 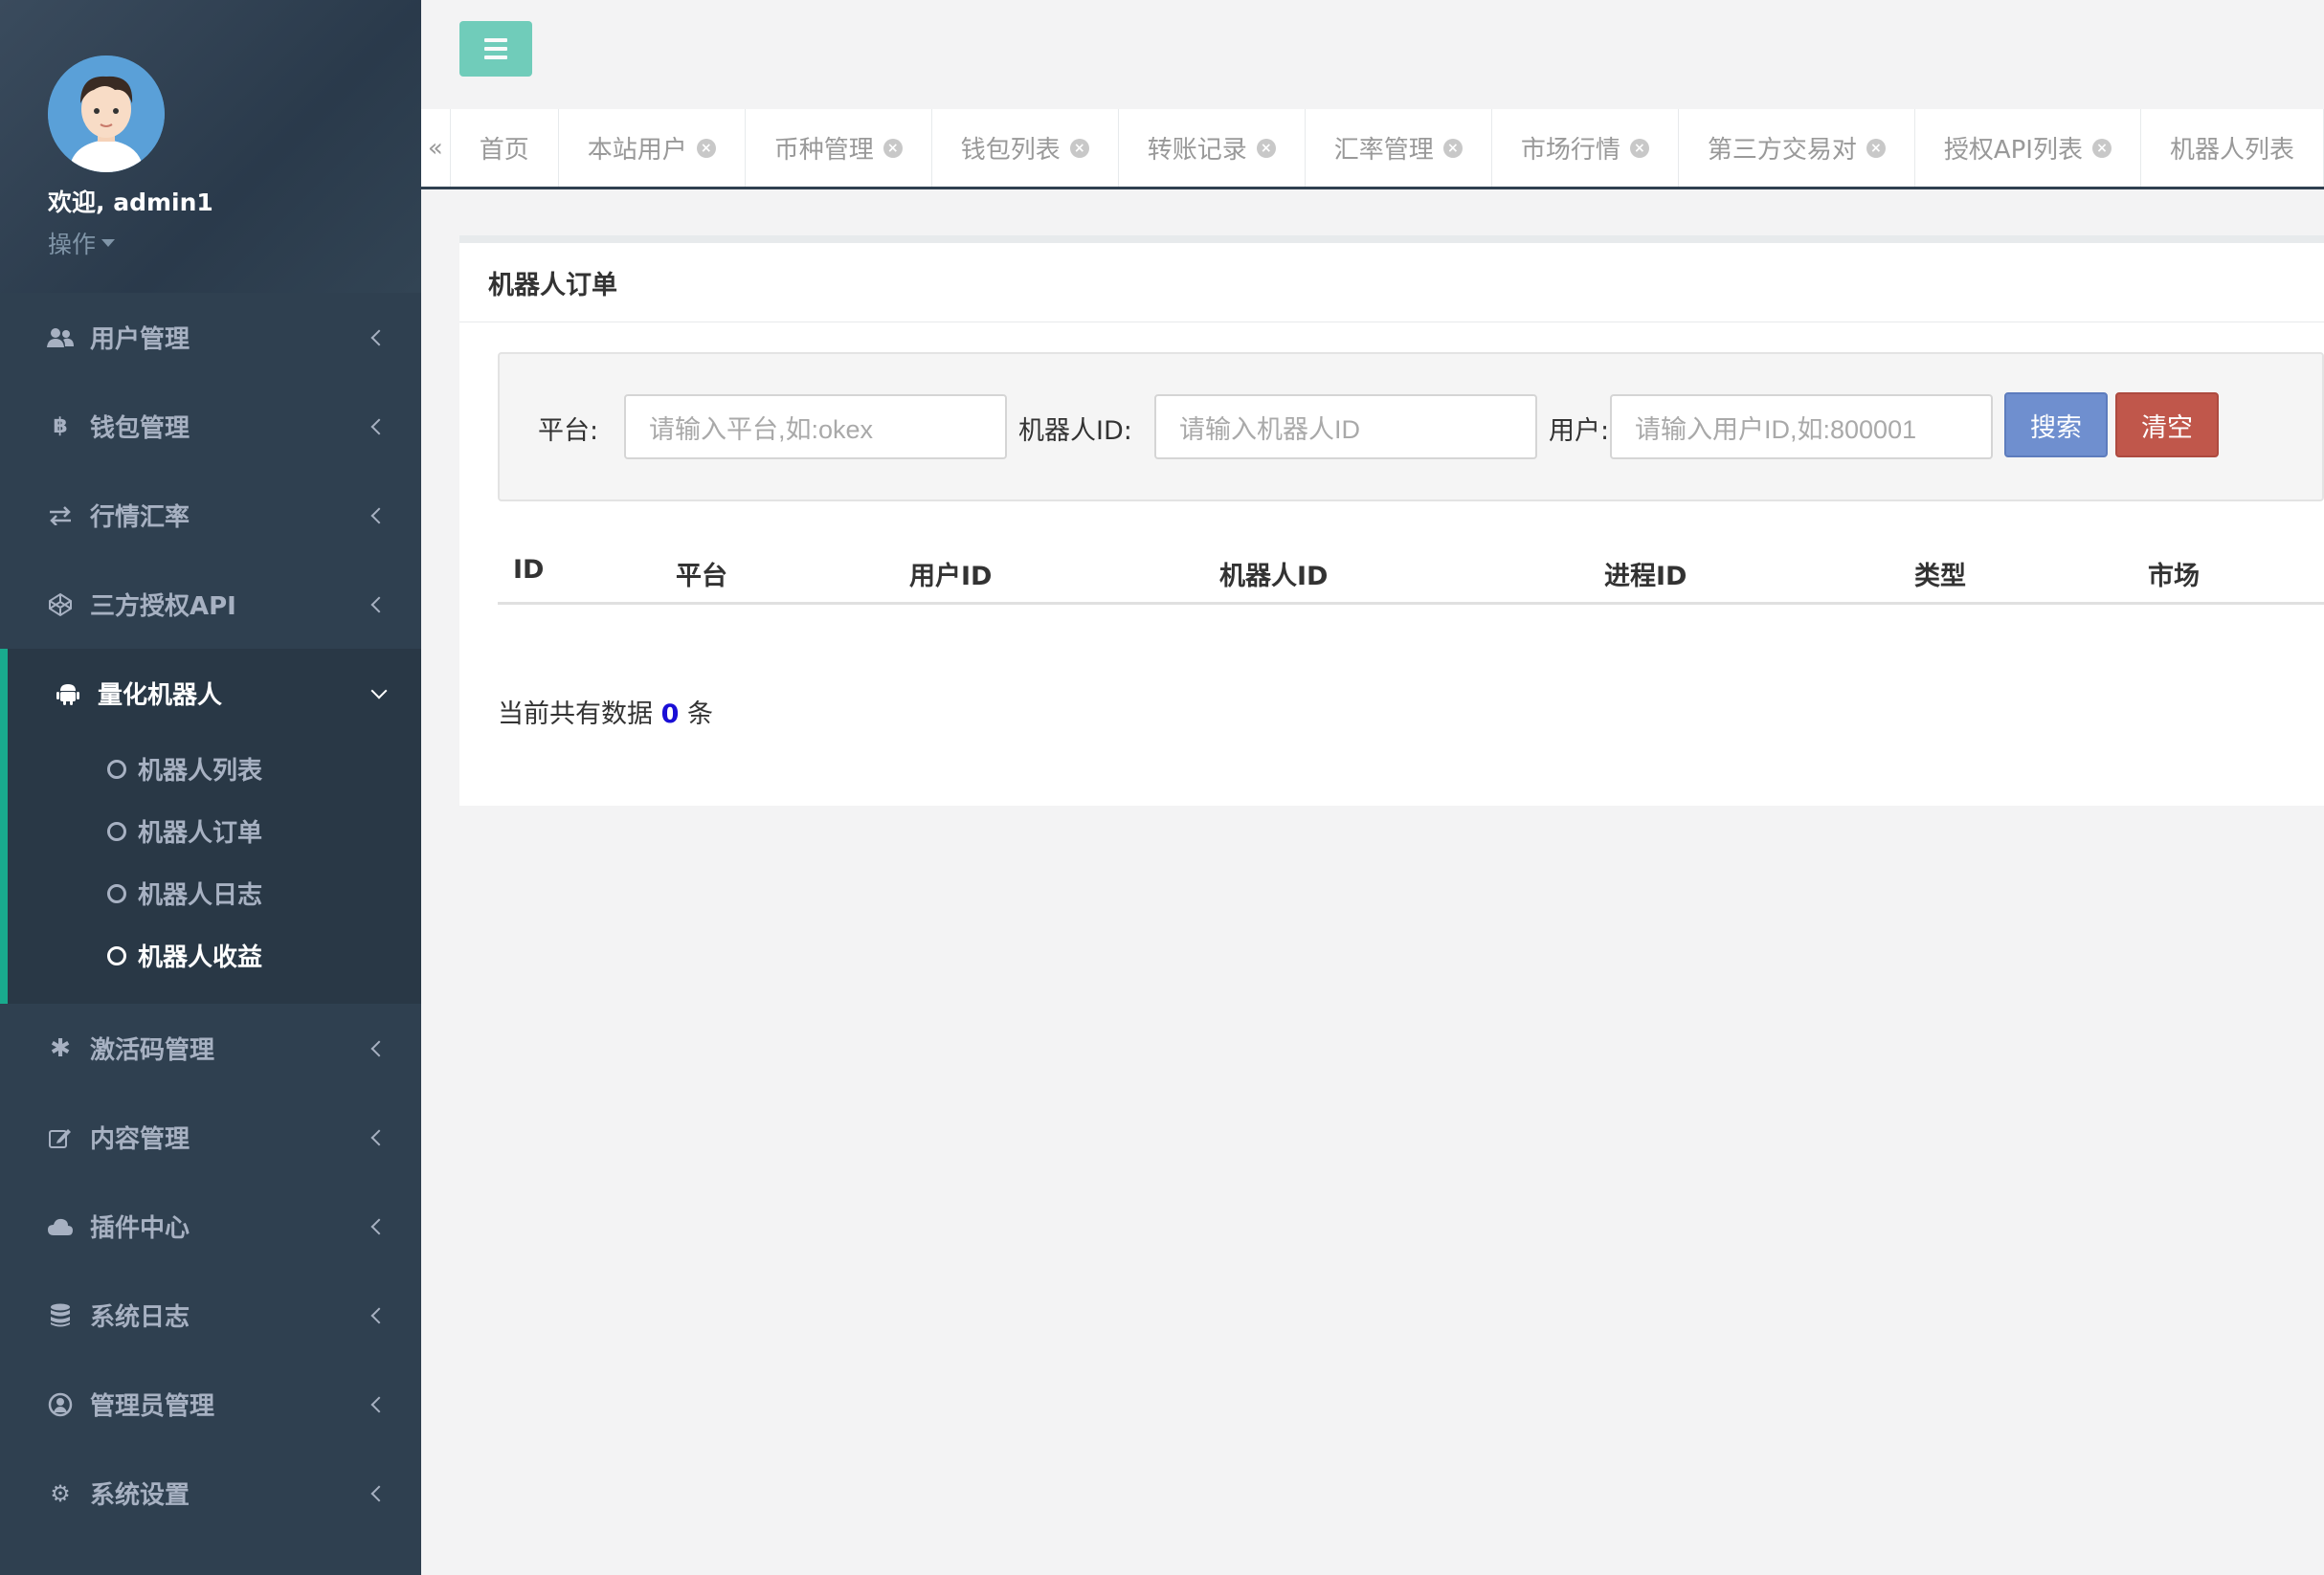 What do you see at coordinates (2167, 424) in the screenshot?
I see `clear-button: 清空` at bounding box center [2167, 424].